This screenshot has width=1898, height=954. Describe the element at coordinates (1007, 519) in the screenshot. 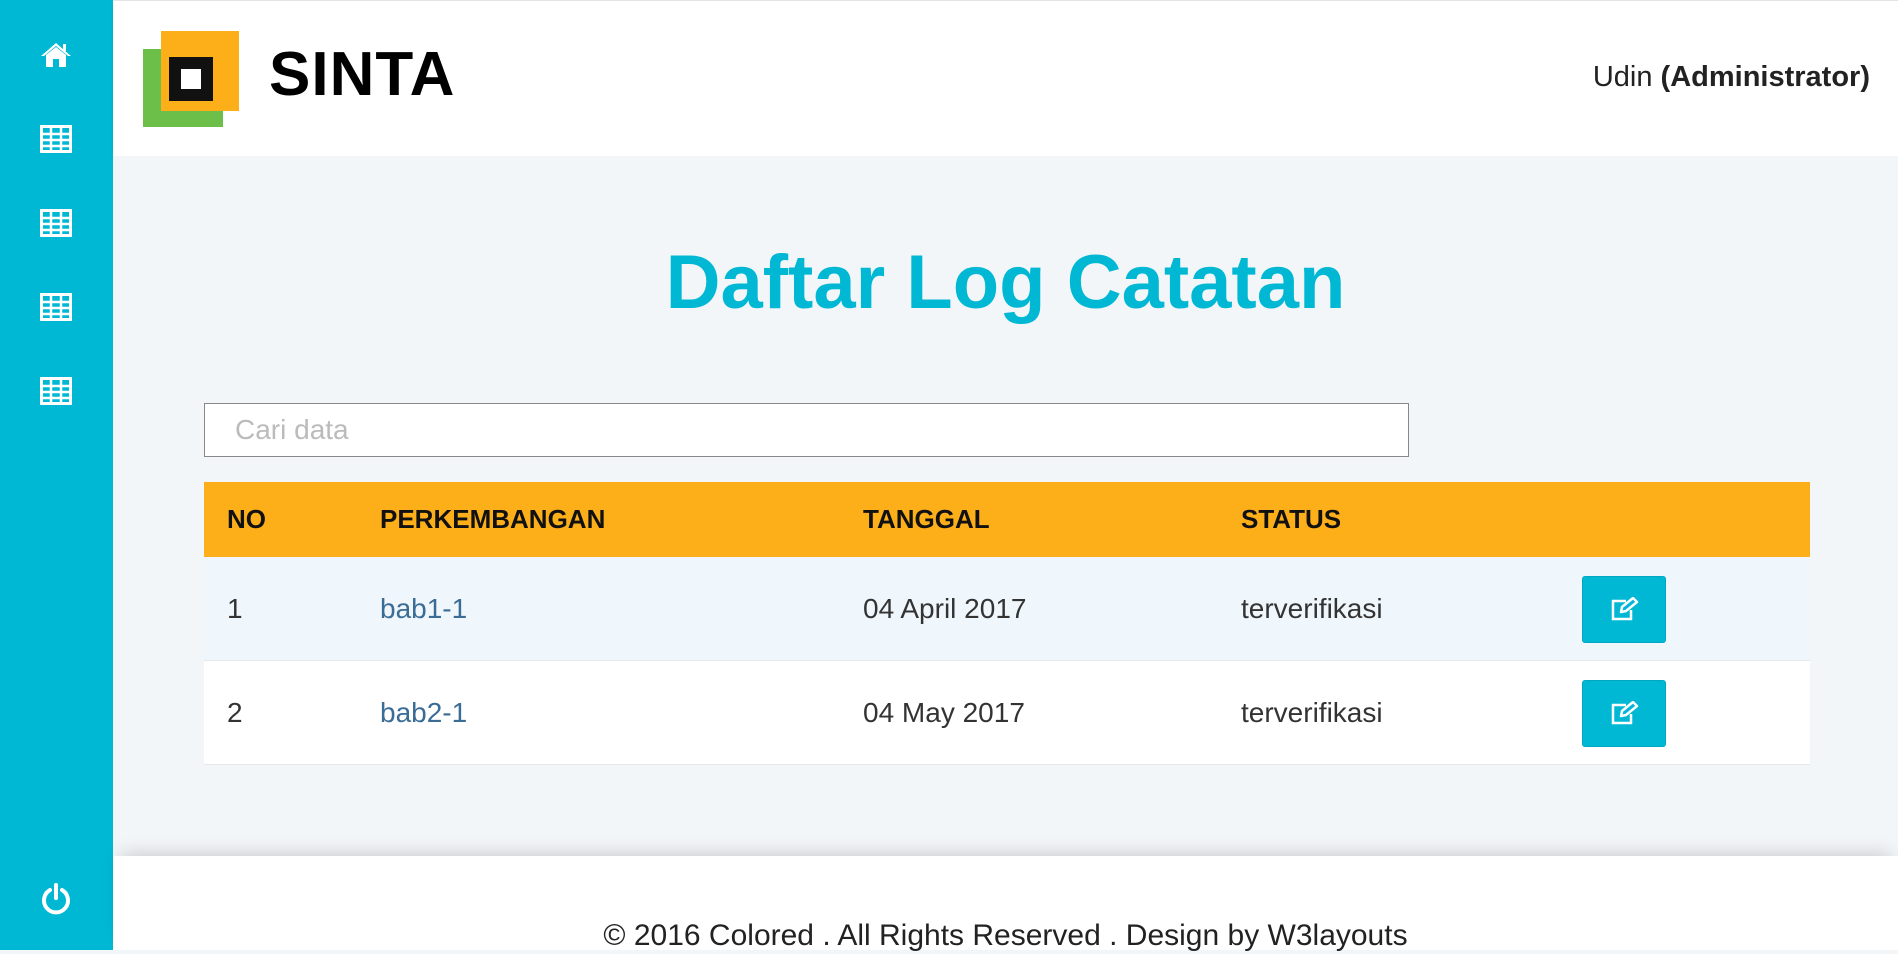

I see `table-header: NO PERKEMBANGAN TANGGAL STATUS` at that location.